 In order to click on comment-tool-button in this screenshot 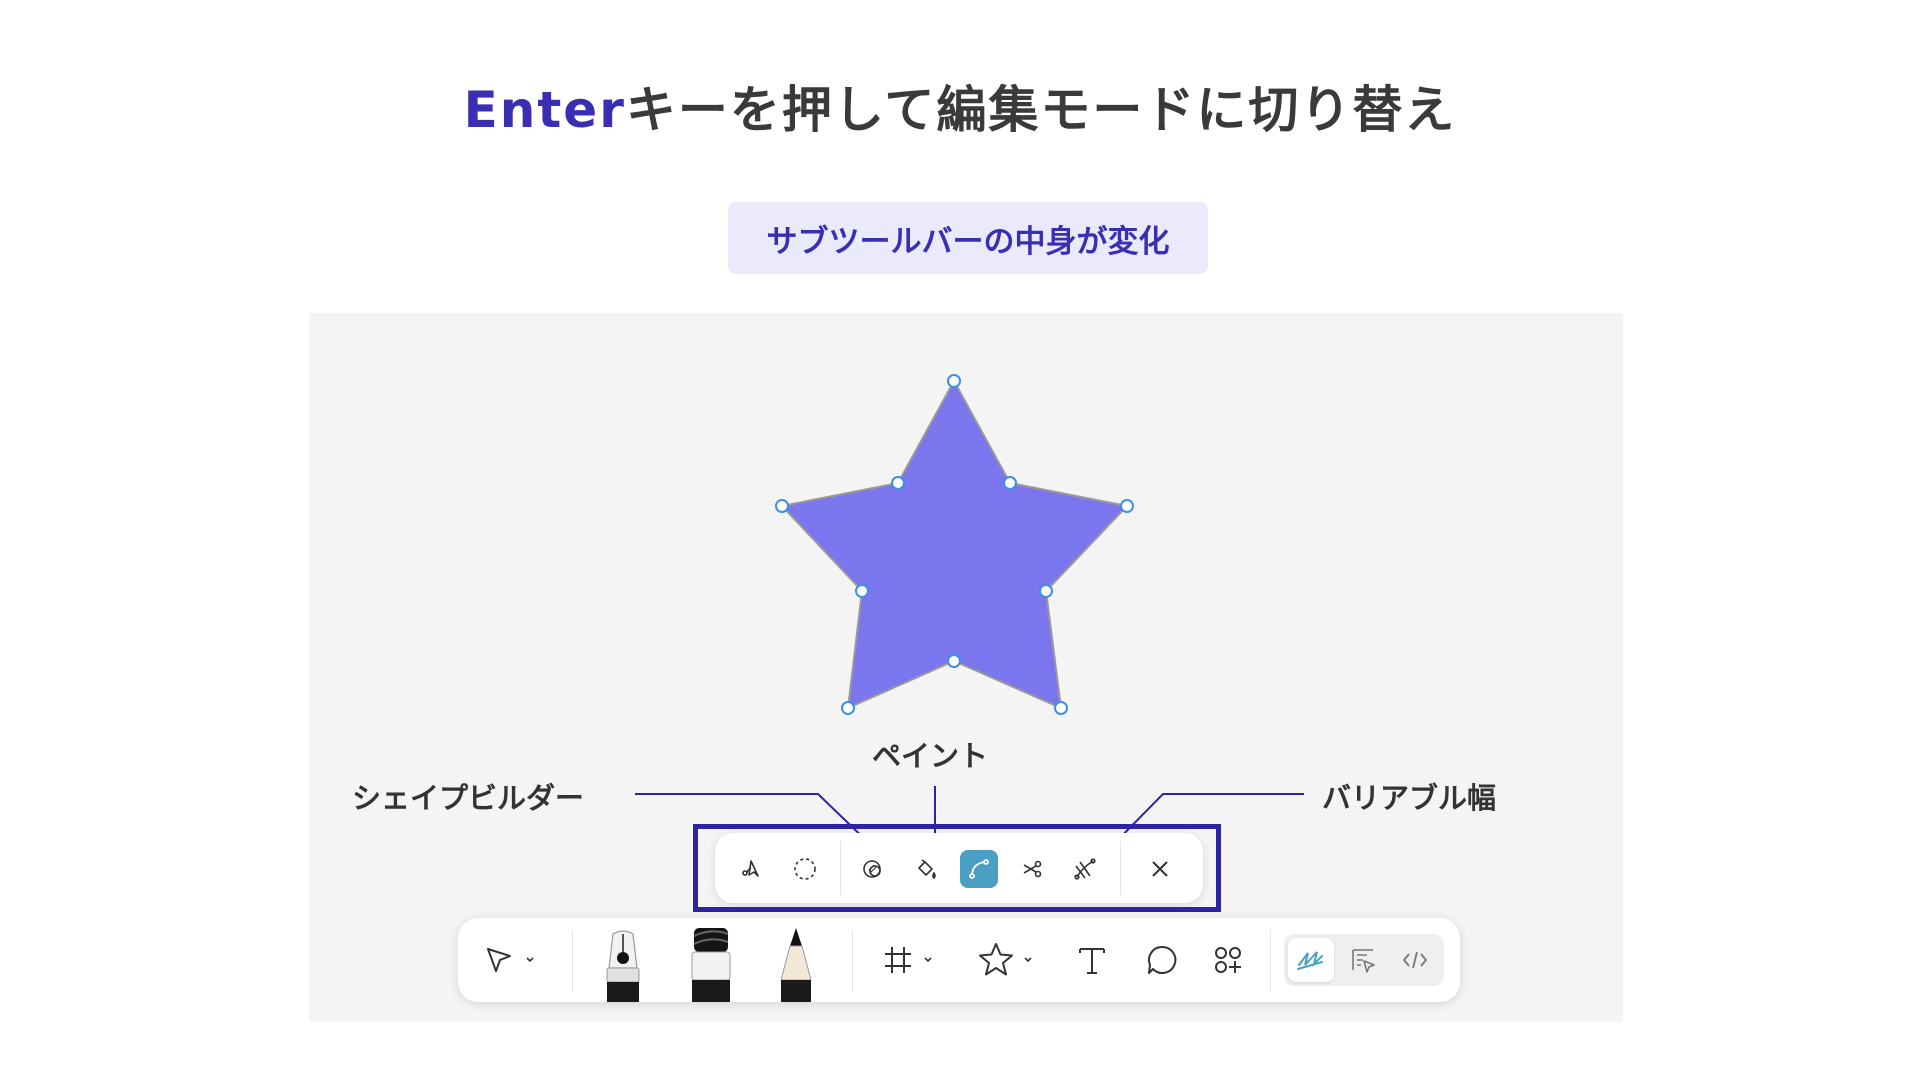, I will do `click(1162, 960)`.